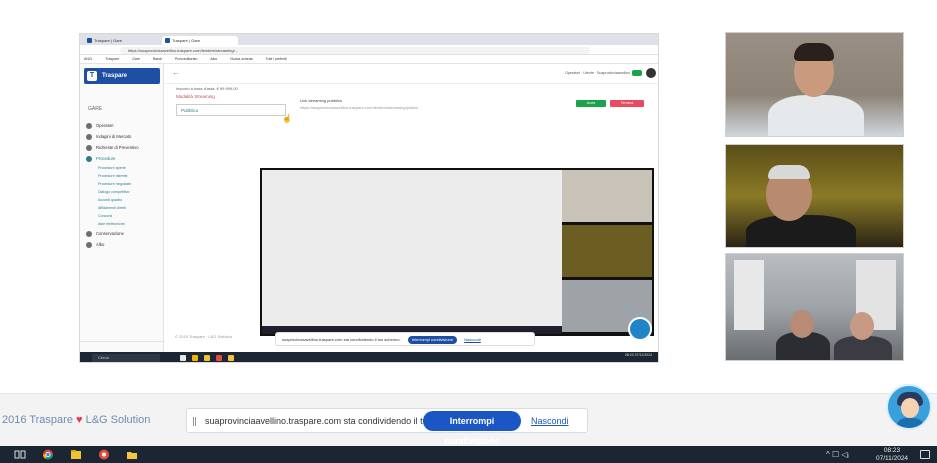 The width and height of the screenshot is (937, 463). Describe the element at coordinates (550, 421) in the screenshot. I see `hide-share-bar-link: Nascondi` at that location.